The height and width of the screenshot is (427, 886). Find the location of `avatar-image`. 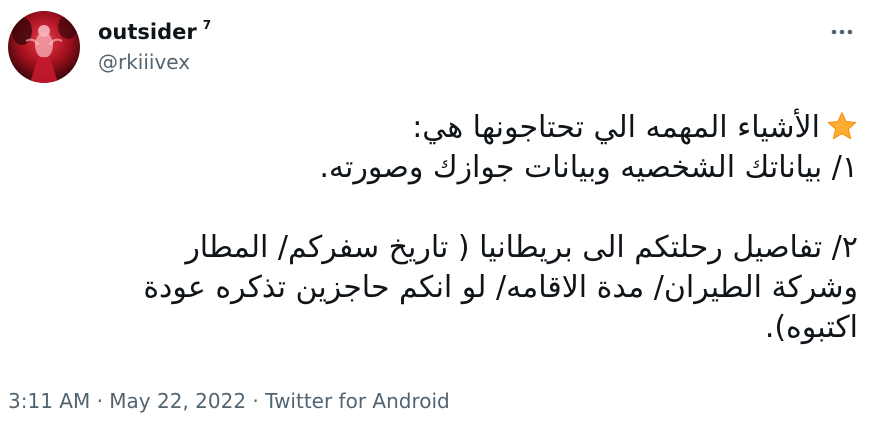

avatar-image is located at coordinates (44, 47).